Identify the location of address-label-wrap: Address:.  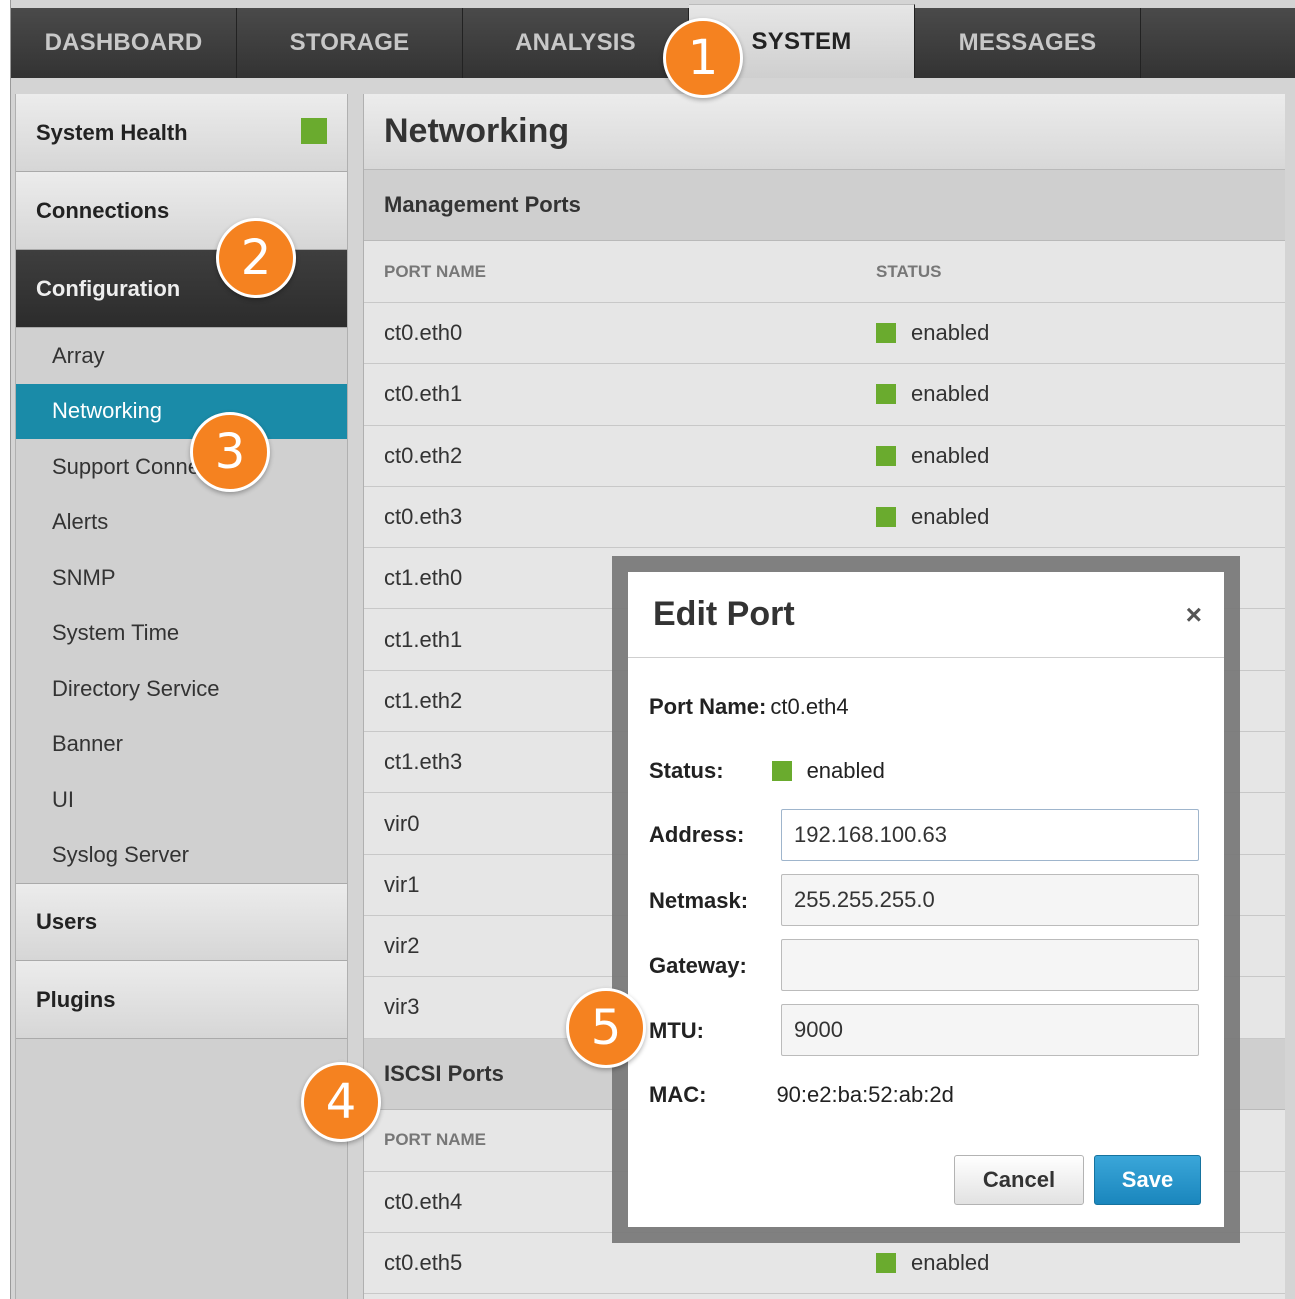
(696, 835).